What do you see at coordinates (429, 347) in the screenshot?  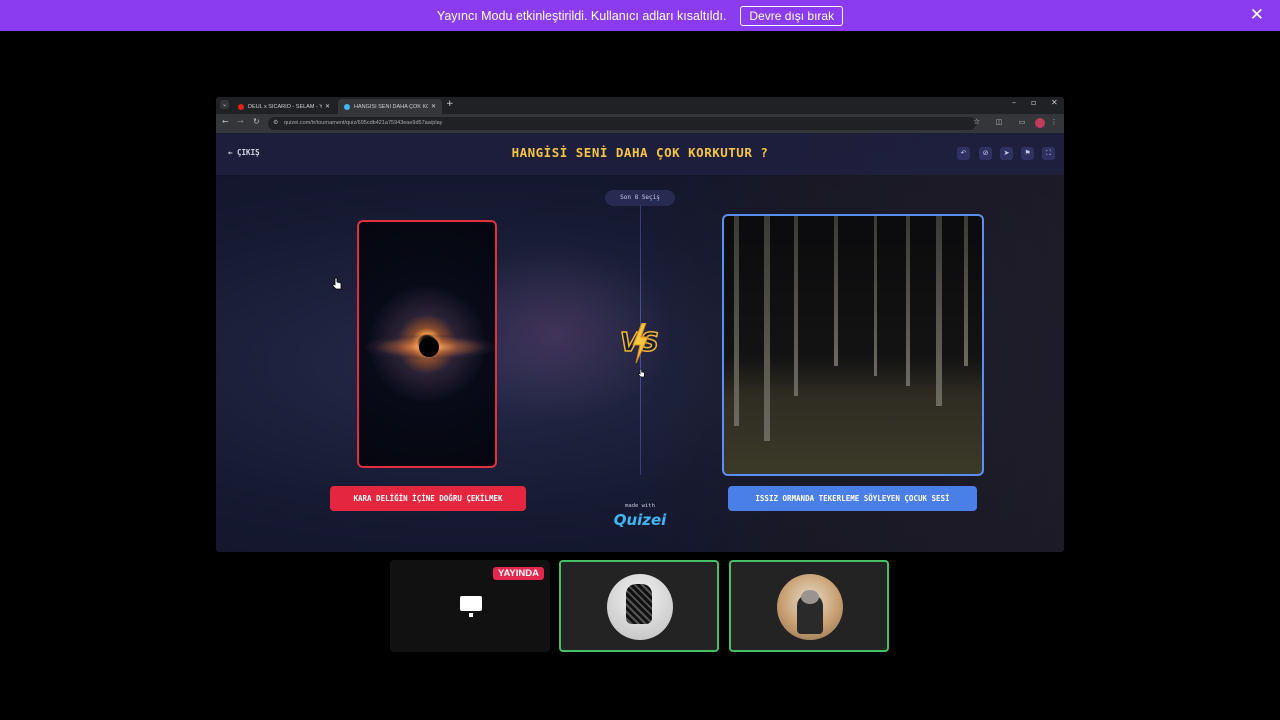 I see `black-hole` at bounding box center [429, 347].